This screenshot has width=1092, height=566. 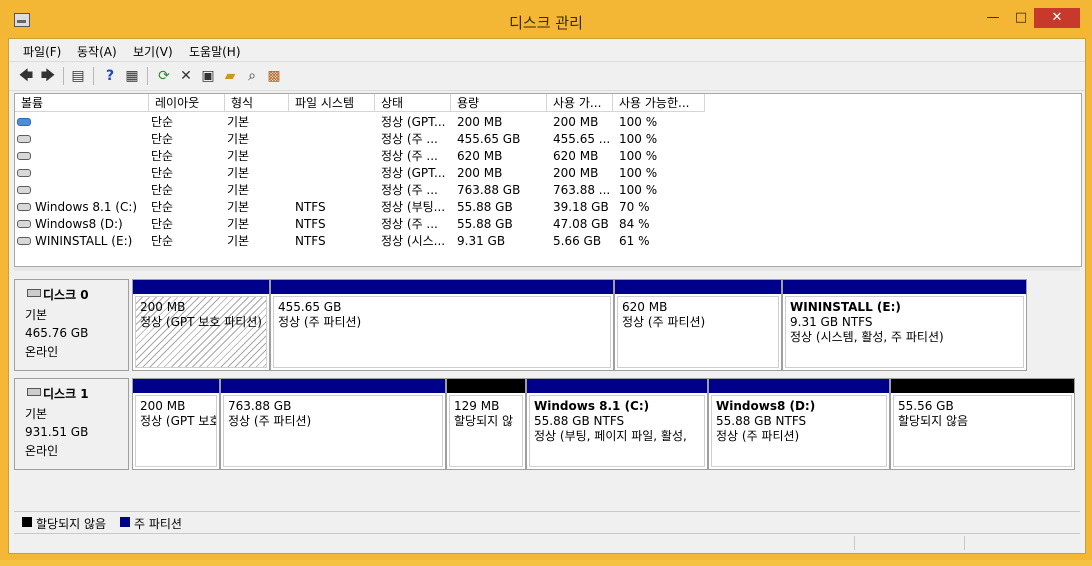 I want to click on volume-capacity: 55.88 GB, so click(x=485, y=207).